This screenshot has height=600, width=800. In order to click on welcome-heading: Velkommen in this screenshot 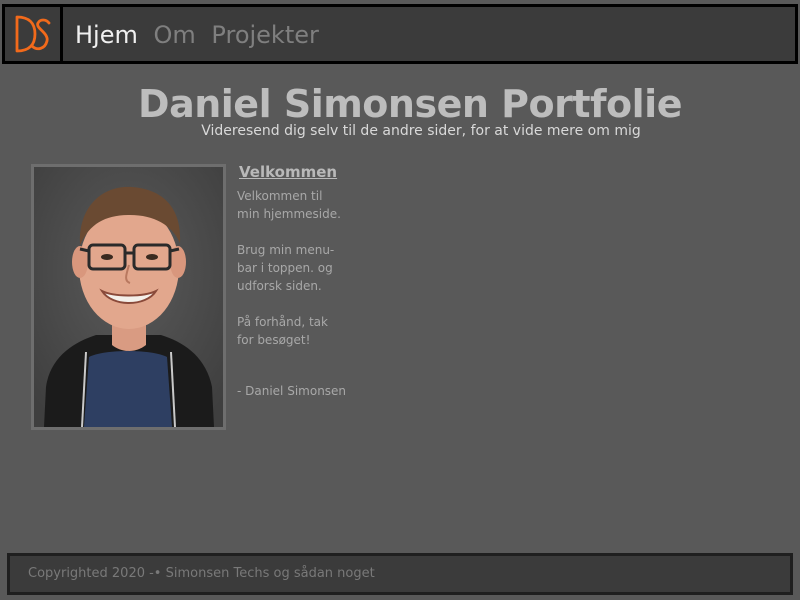, I will do `click(288, 172)`.